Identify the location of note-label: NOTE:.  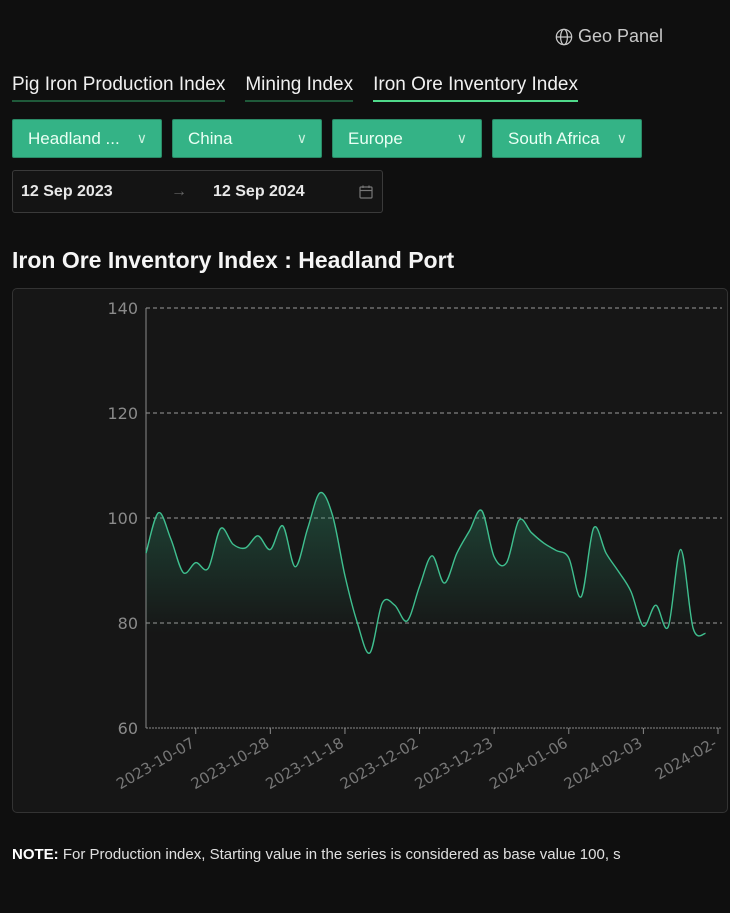
(35, 854).